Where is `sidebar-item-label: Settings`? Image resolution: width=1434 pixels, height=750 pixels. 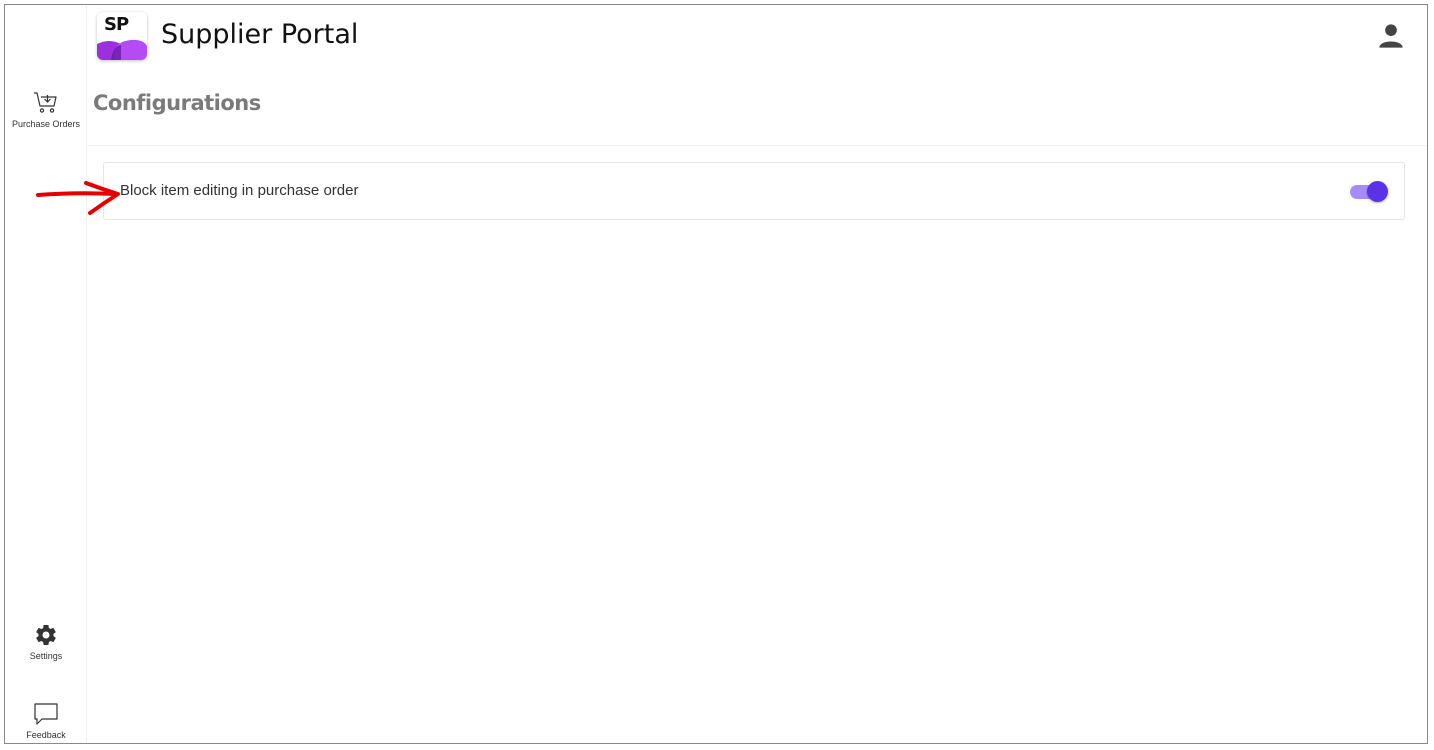
sidebar-item-label: Settings is located at coordinates (46, 656).